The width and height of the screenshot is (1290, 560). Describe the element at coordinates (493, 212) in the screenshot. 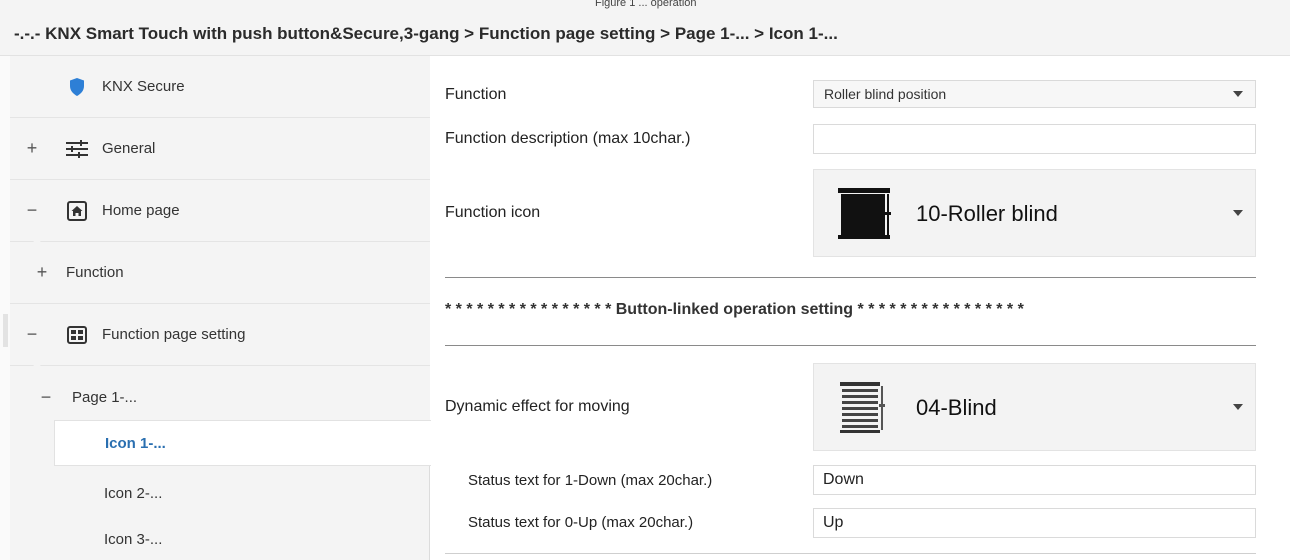

I see `function-icon-label: Function icon` at that location.